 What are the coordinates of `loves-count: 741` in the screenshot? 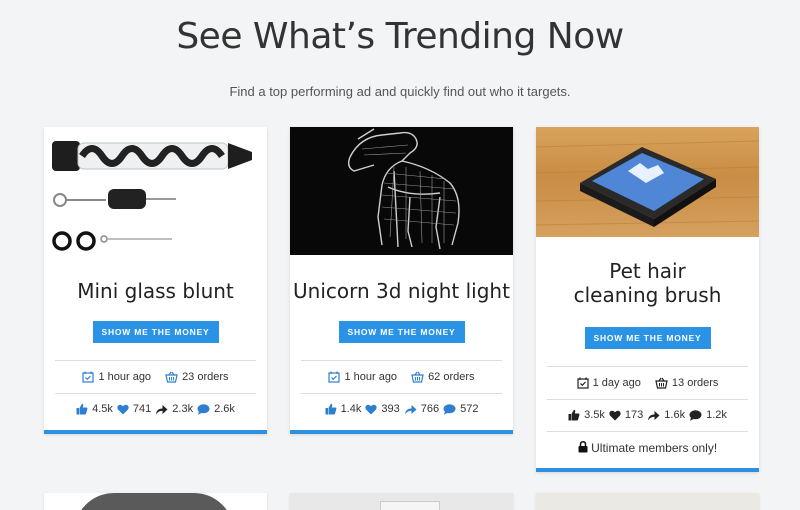 It's located at (142, 409).